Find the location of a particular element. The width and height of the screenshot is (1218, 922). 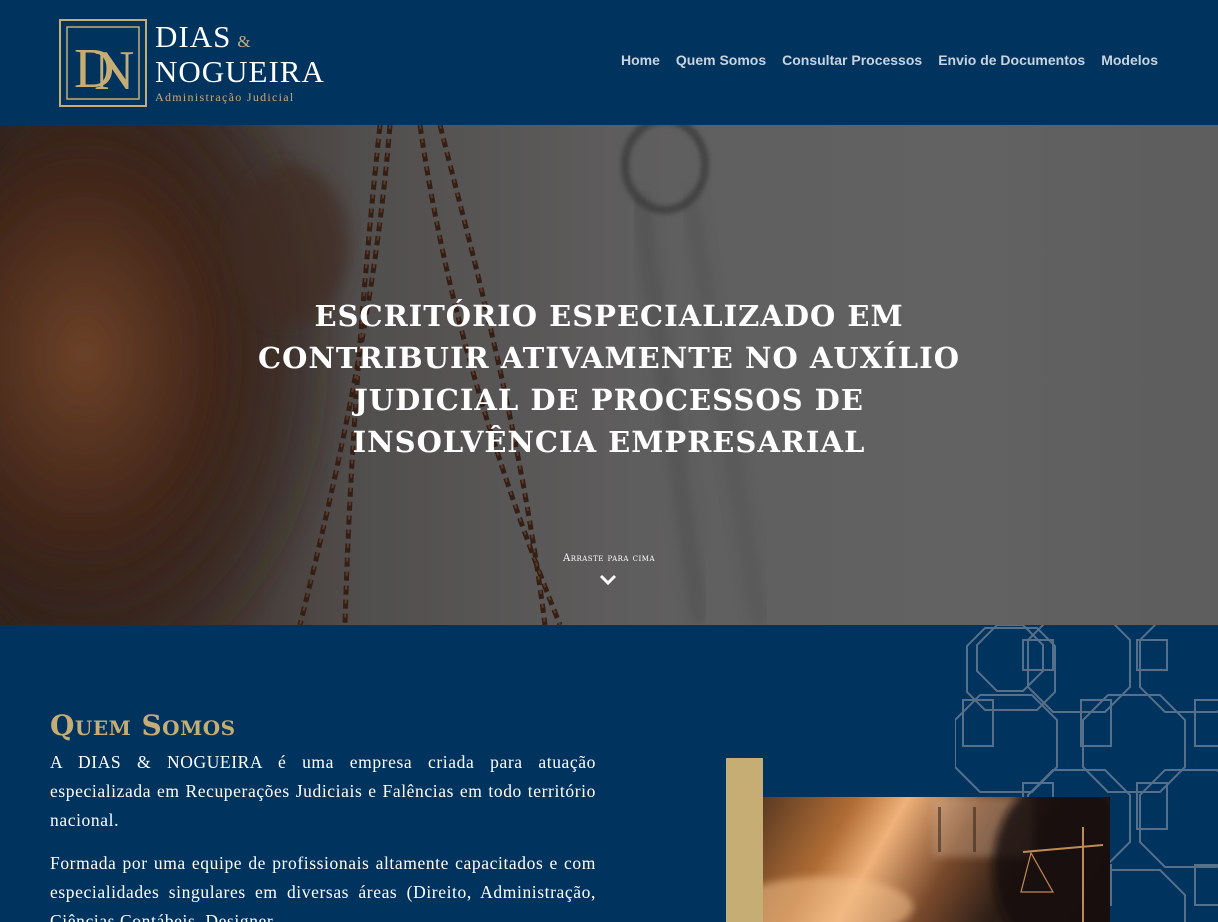

scales-photo-image is located at coordinates (936, 859).